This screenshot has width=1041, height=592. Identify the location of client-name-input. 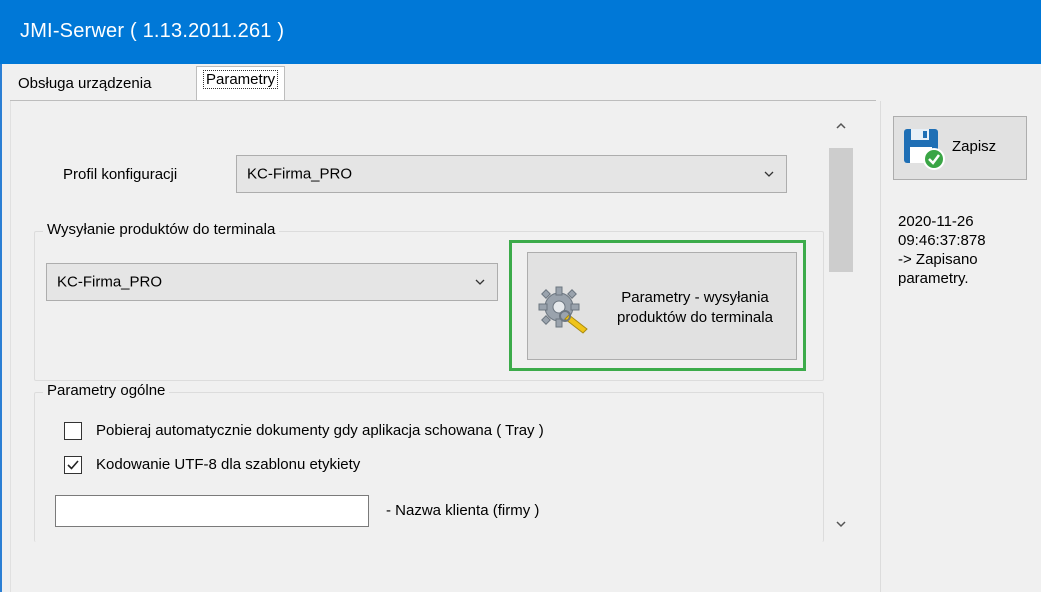
(212, 511).